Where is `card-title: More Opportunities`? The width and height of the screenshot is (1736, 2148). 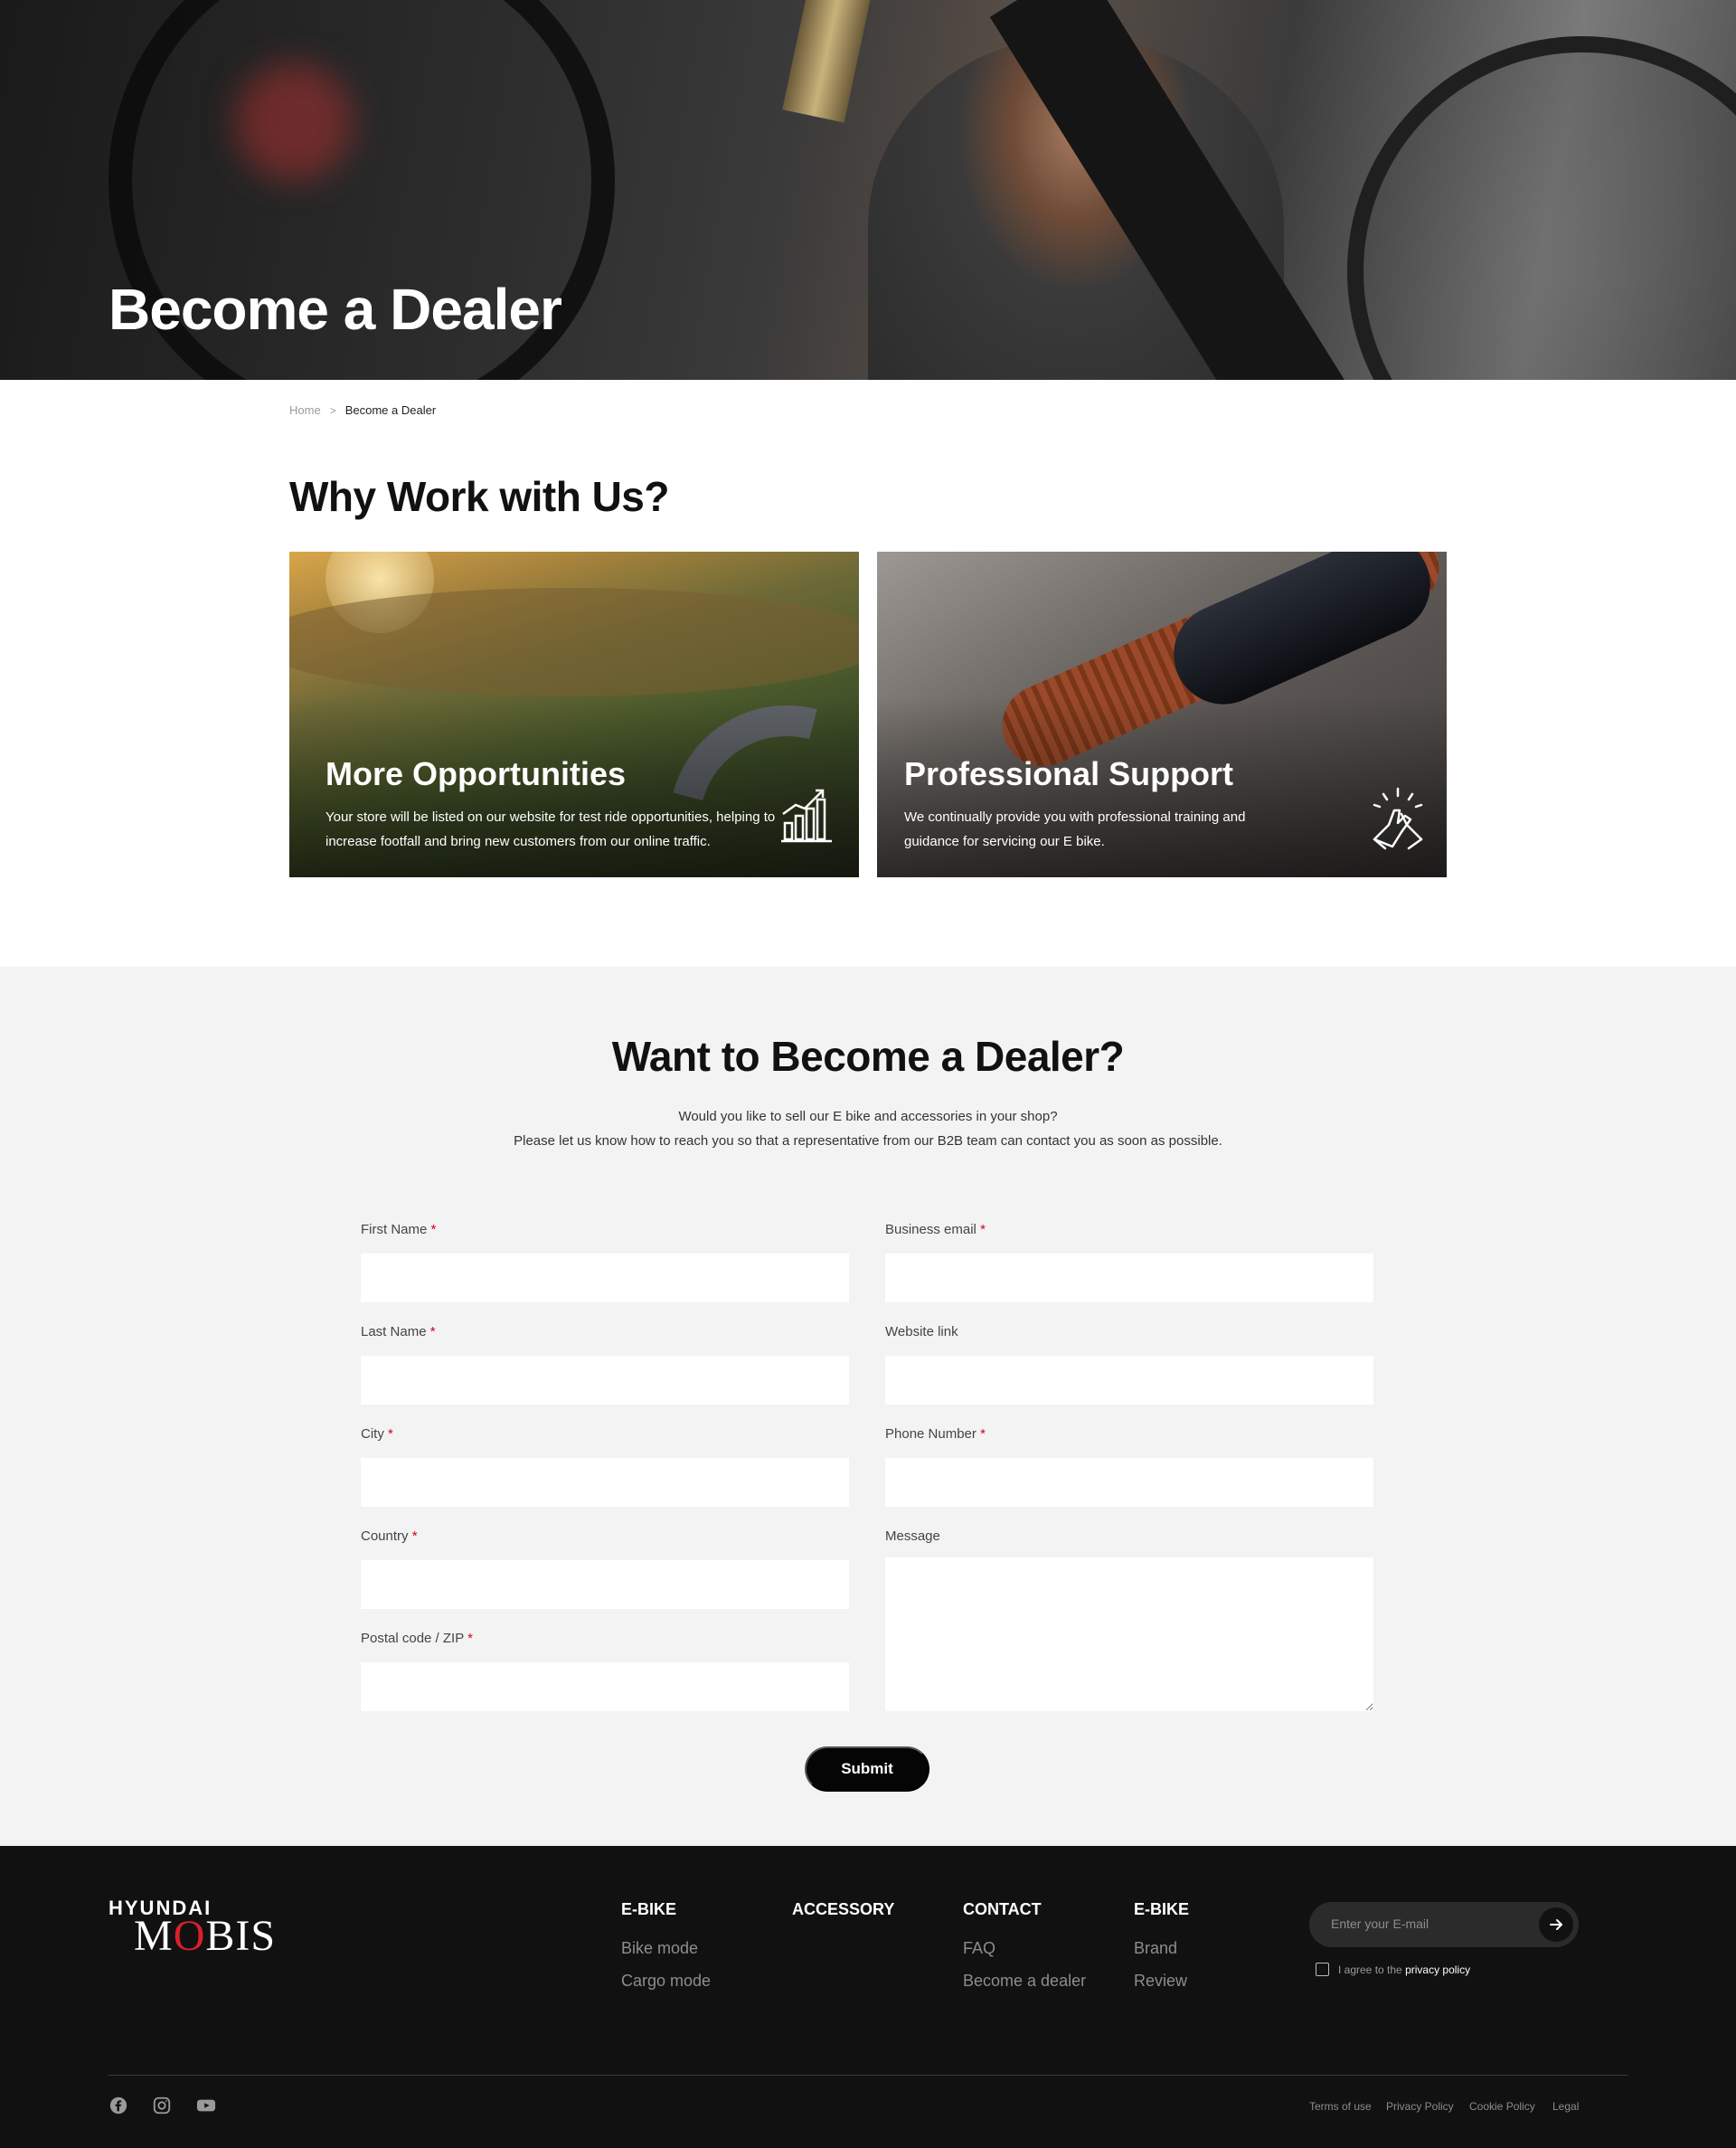 card-title: More Opportunities is located at coordinates (476, 773).